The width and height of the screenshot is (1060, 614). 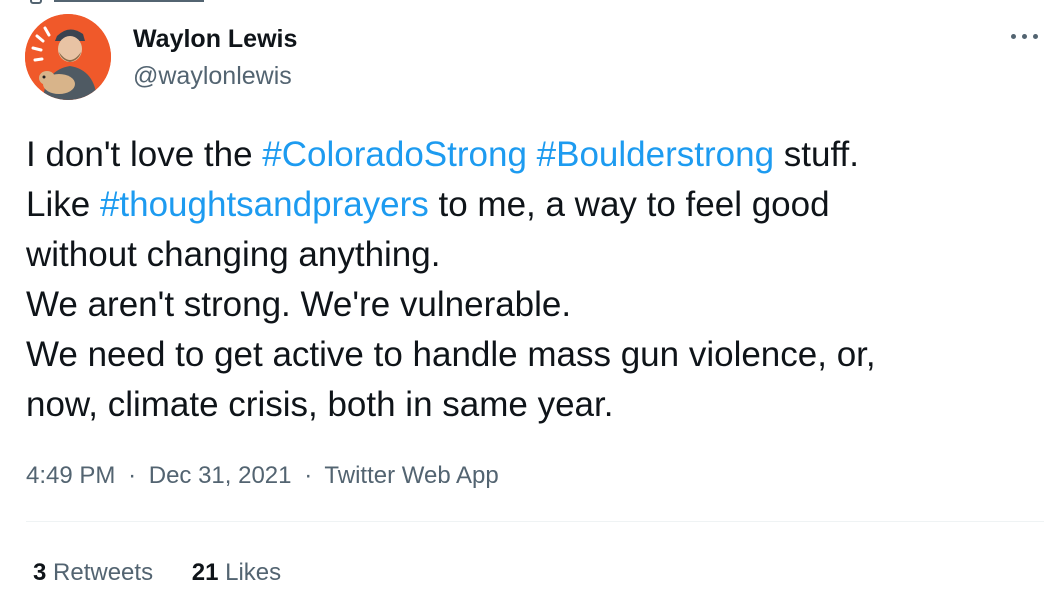 I want to click on stats-divider, so click(x=535, y=521).